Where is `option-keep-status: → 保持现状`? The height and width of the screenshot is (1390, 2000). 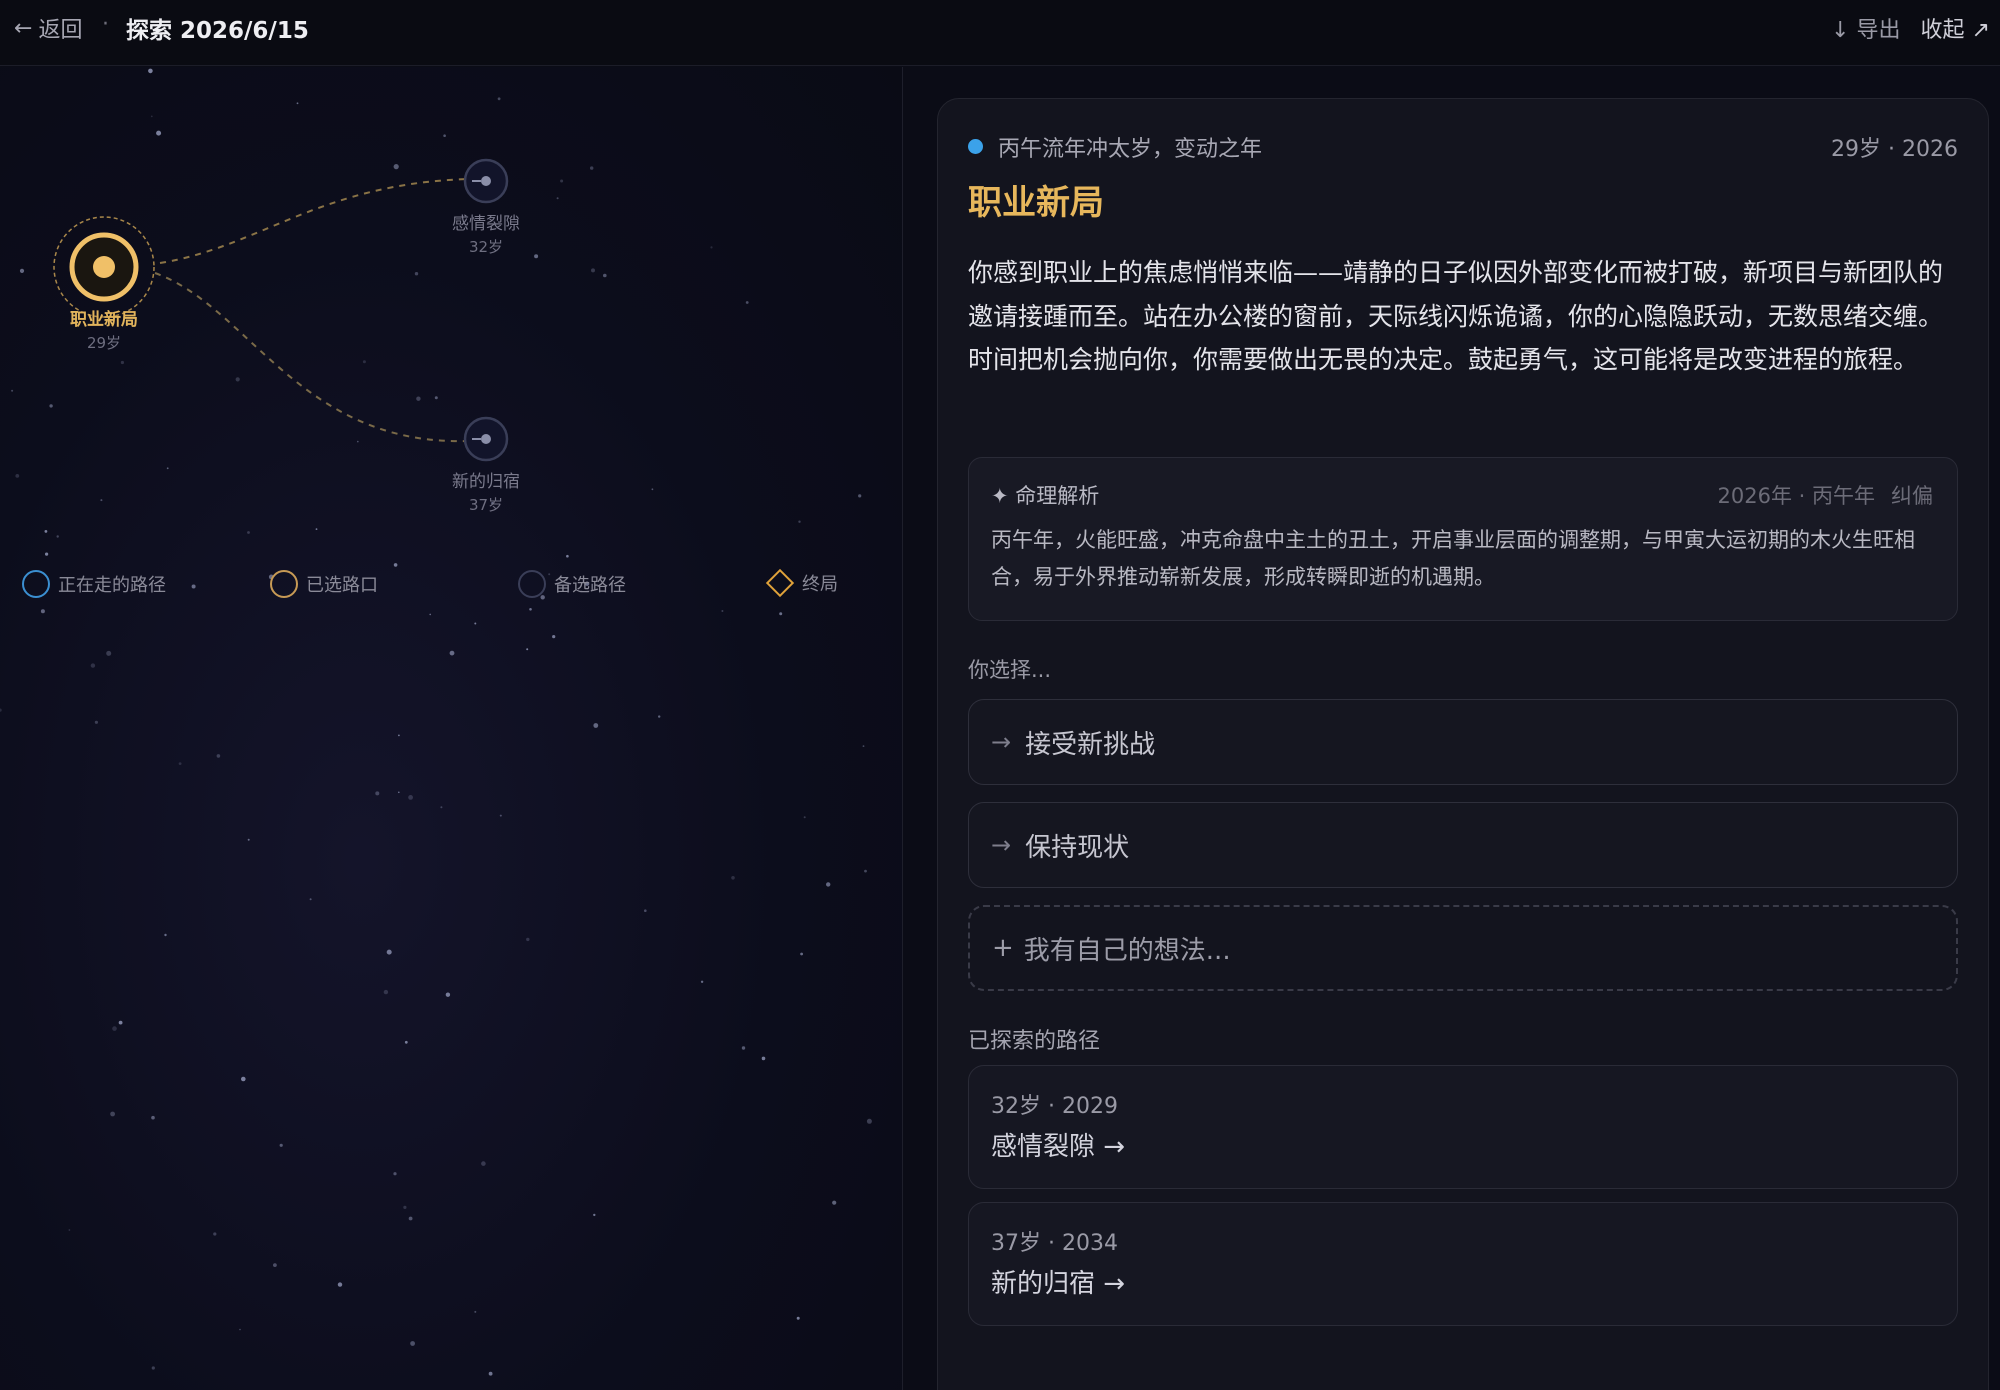
option-keep-status: → 保持现状 is located at coordinates (1463, 845).